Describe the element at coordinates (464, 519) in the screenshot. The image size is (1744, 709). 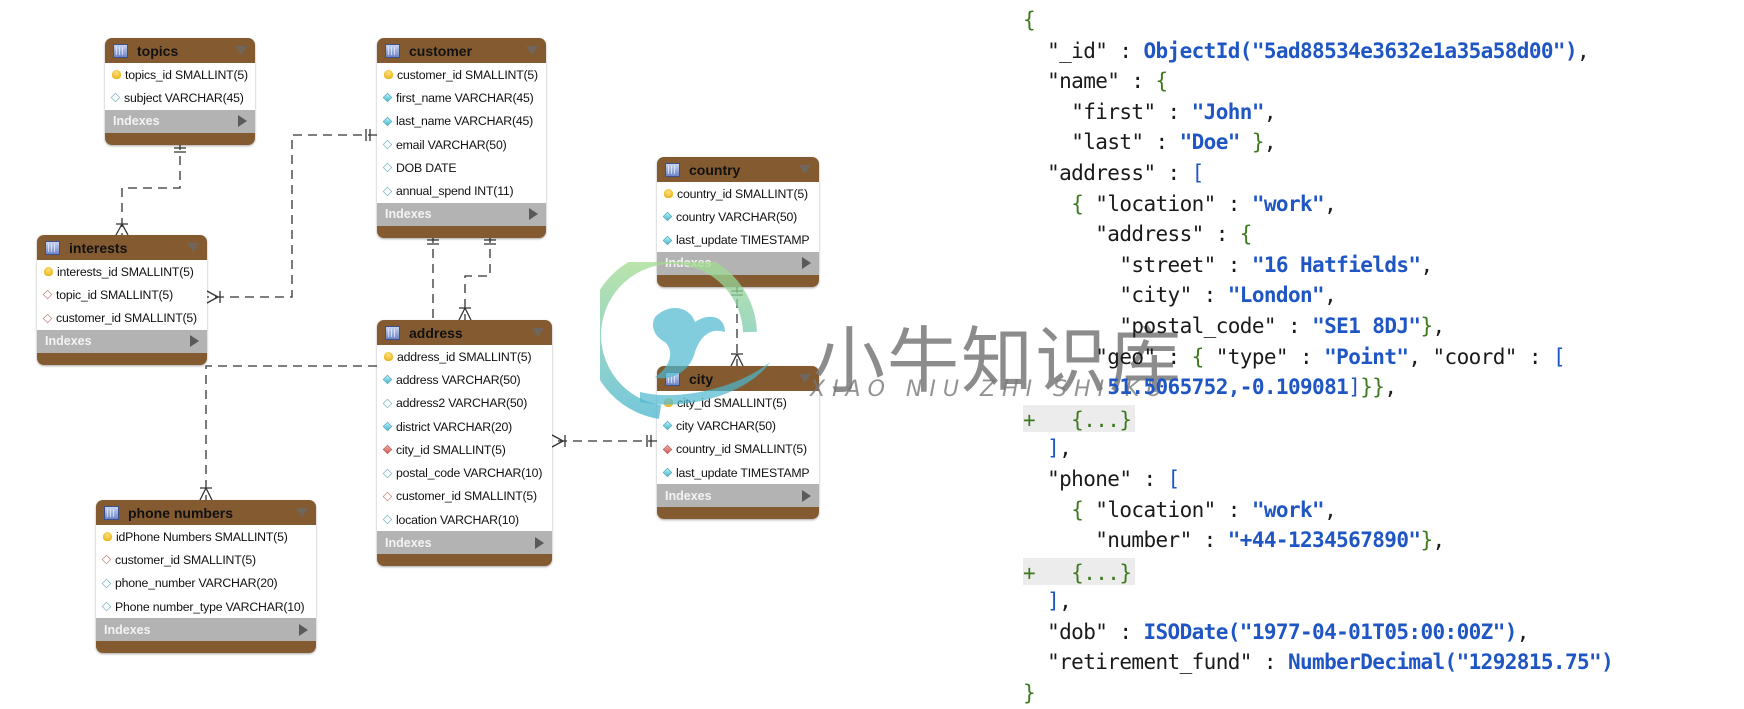
I see `column-row: location VARCHAR(10)` at that location.